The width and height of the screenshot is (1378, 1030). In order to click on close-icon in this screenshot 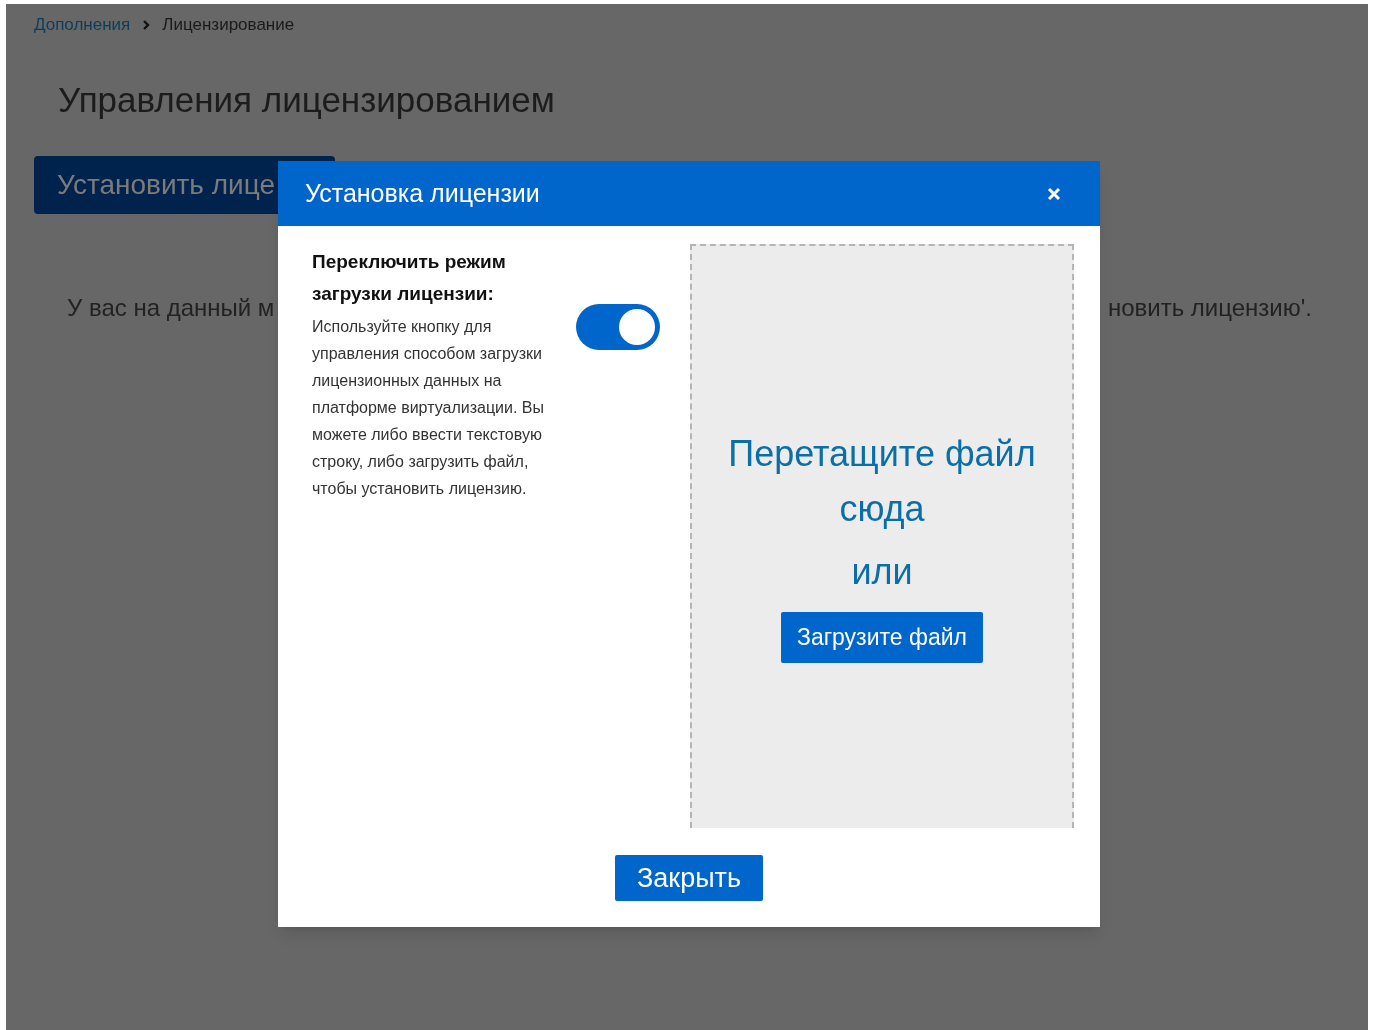, I will do `click(1054, 193)`.